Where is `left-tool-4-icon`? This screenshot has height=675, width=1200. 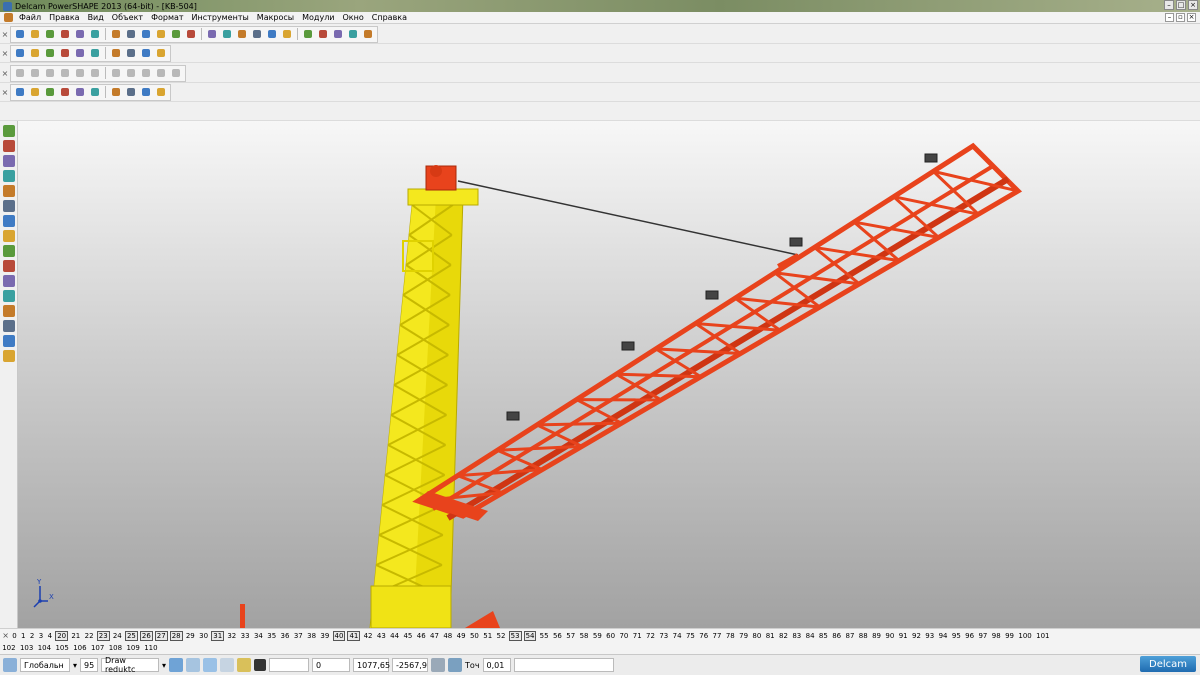
left-tool-4-icon is located at coordinates (9, 176).